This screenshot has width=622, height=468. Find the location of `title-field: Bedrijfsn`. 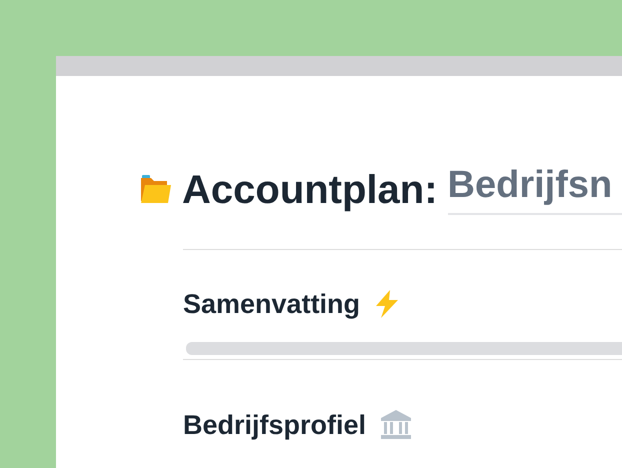

title-field: Bedrijfsn is located at coordinates (535, 189).